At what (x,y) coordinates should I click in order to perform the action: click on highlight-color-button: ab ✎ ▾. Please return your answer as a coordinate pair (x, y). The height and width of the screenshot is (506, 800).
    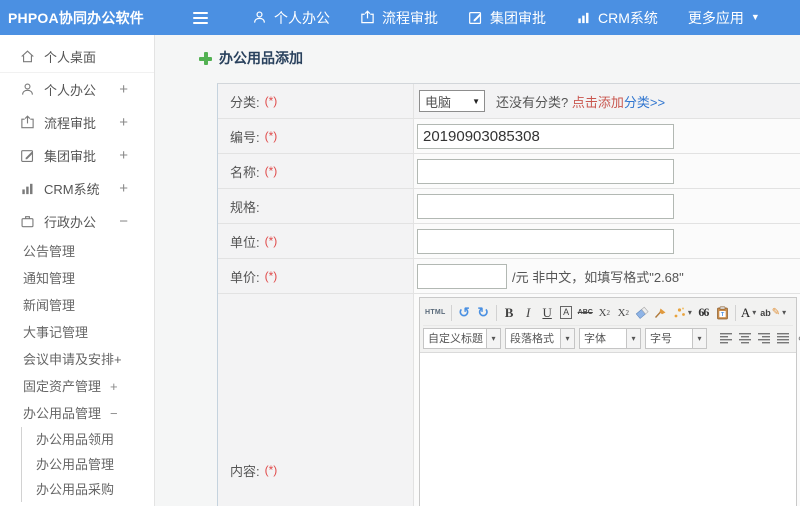
    Looking at the image, I should click on (773, 312).